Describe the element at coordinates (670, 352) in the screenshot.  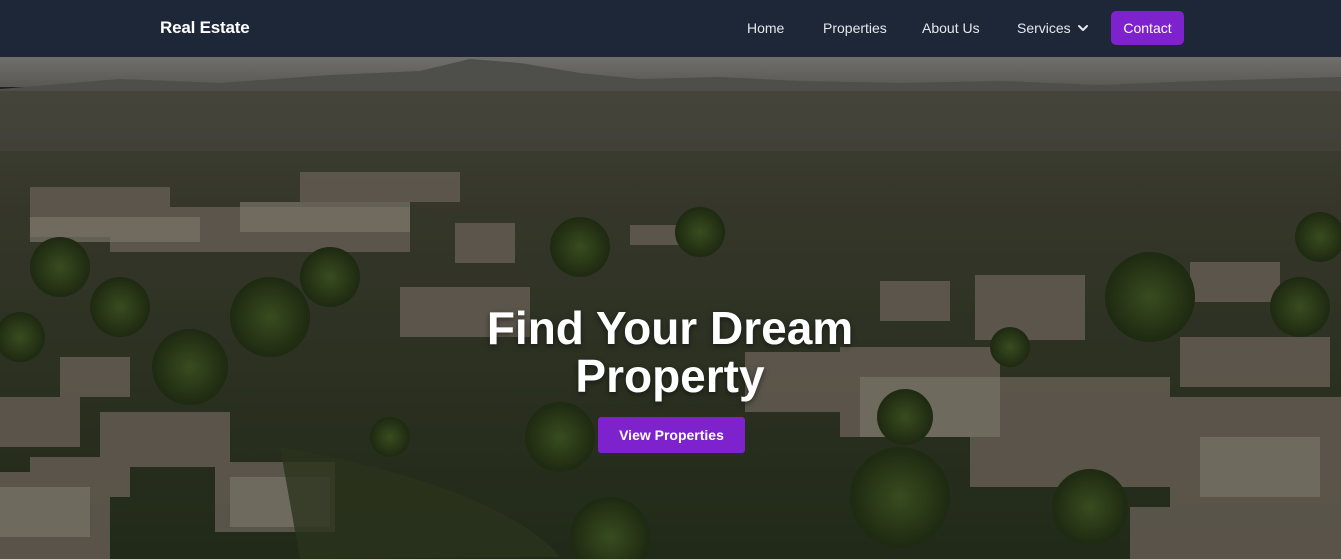
I see `hero-title: Find Your Dream Property` at that location.